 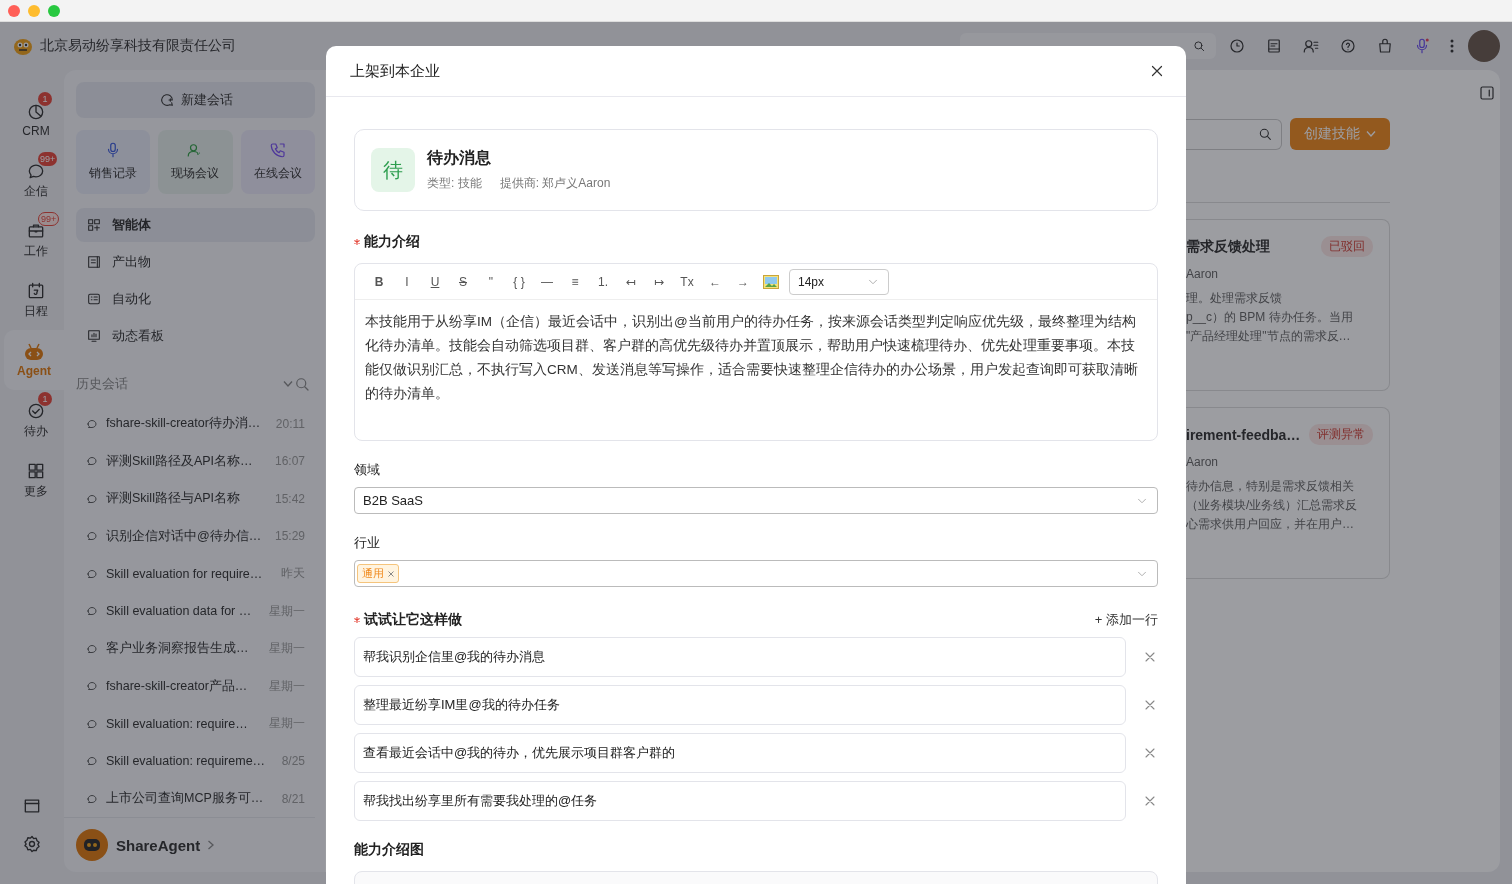 I want to click on sidebar-toggle-icon, so click(x=1487, y=93).